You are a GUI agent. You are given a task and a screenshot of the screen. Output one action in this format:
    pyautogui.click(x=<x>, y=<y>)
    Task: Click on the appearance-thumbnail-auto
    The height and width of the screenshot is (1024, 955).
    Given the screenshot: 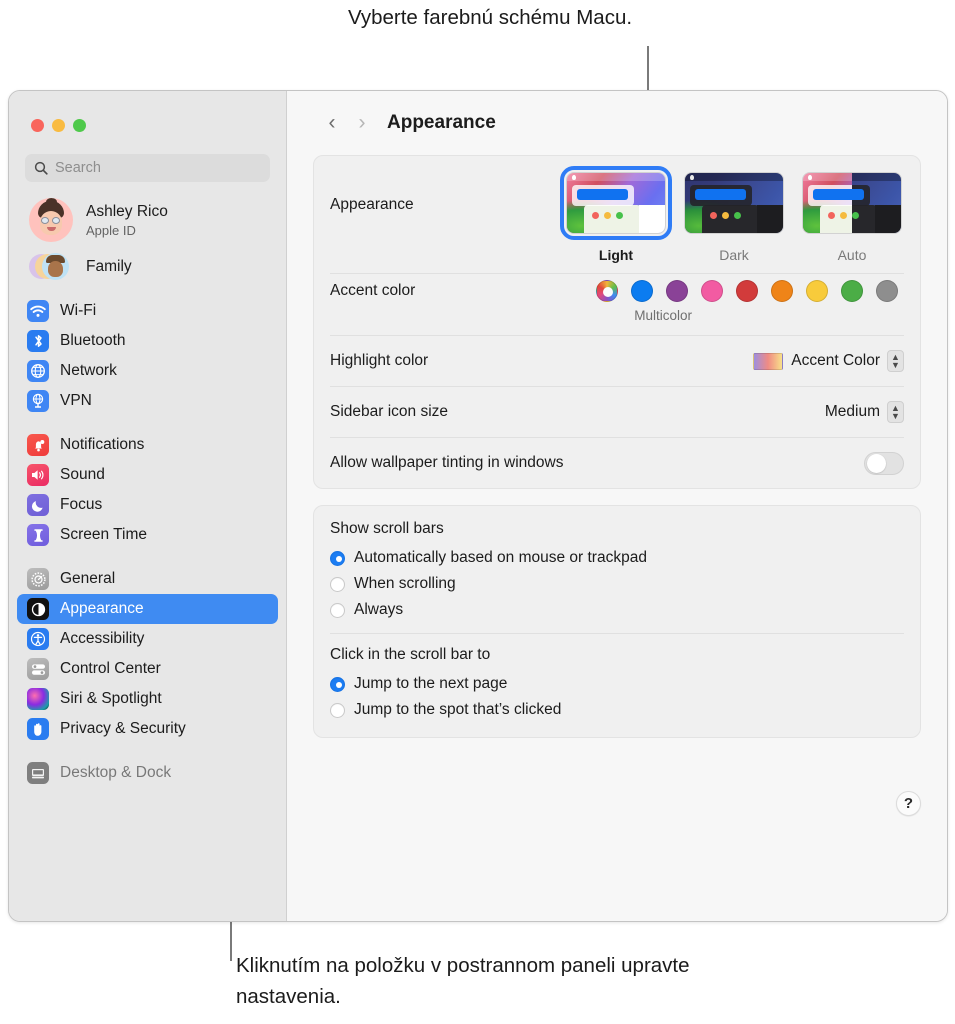 What is the action you would take?
    pyautogui.click(x=852, y=203)
    